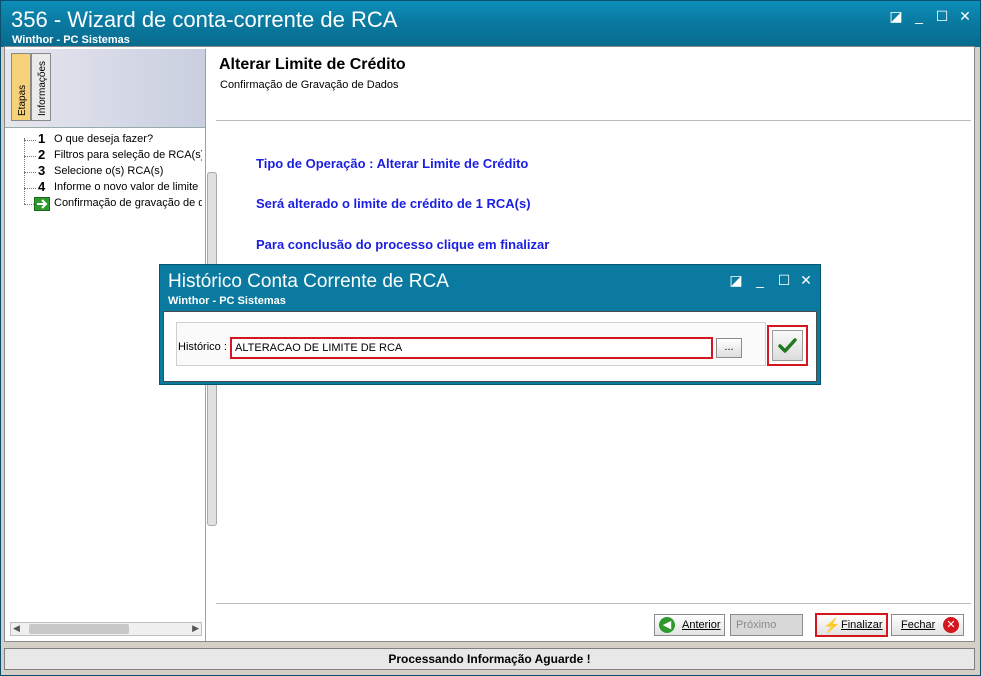  Describe the element at coordinates (195, 628) in the screenshot. I see `scroll-right-icon: ▶` at that location.